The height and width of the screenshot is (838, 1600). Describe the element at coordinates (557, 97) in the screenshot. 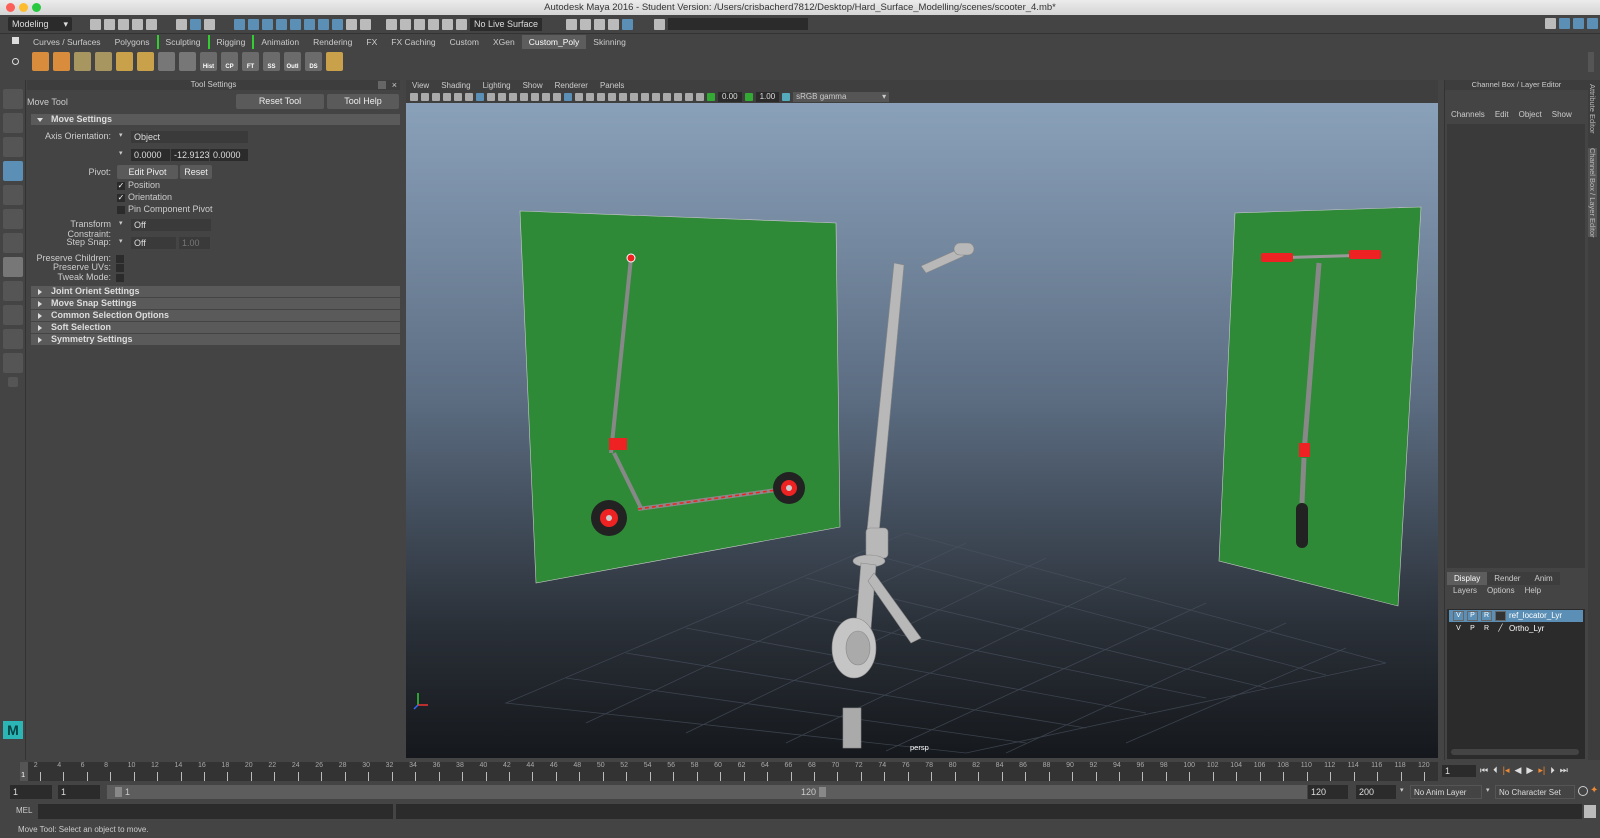

I see `wireframe-icon` at that location.